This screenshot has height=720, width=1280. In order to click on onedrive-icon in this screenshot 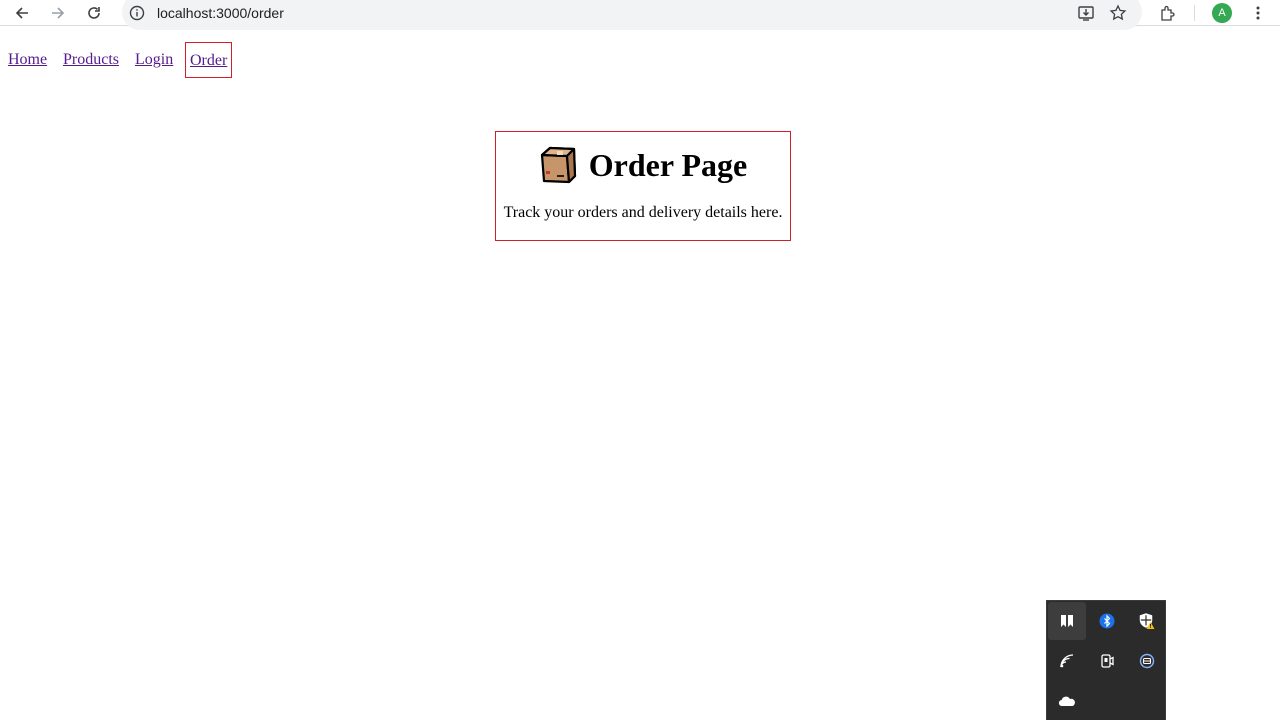, I will do `click(1066, 701)`.